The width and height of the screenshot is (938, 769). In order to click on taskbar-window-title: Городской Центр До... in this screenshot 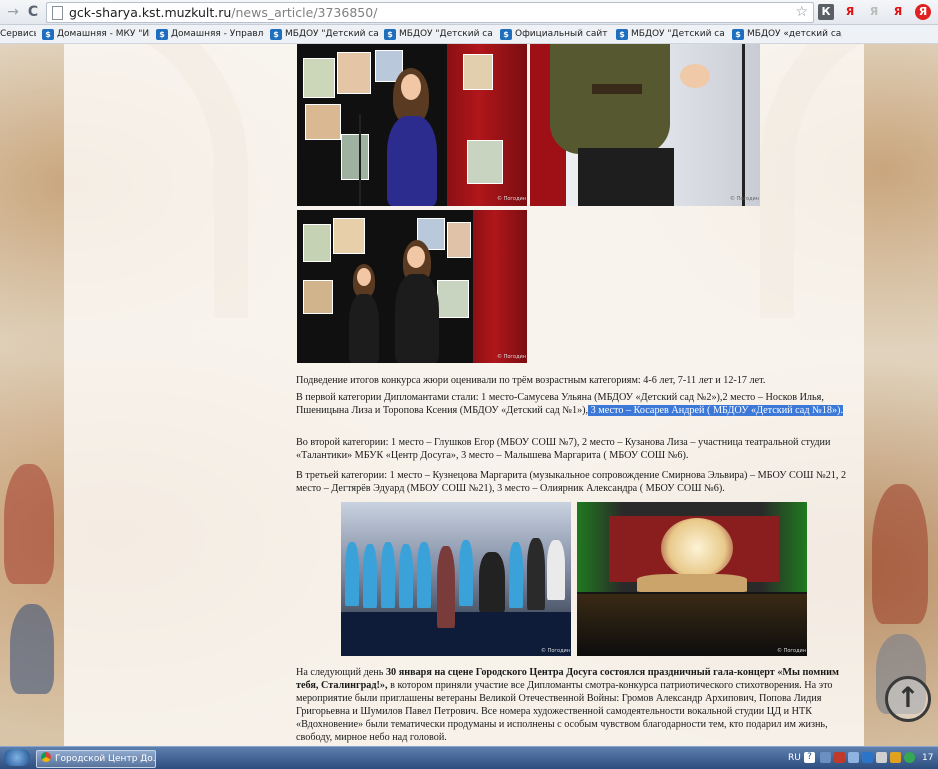, I will do `click(105, 759)`.